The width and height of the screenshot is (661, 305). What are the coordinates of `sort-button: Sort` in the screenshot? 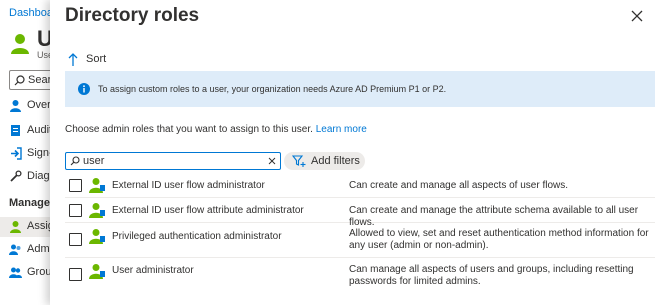 It's located at (87, 59).